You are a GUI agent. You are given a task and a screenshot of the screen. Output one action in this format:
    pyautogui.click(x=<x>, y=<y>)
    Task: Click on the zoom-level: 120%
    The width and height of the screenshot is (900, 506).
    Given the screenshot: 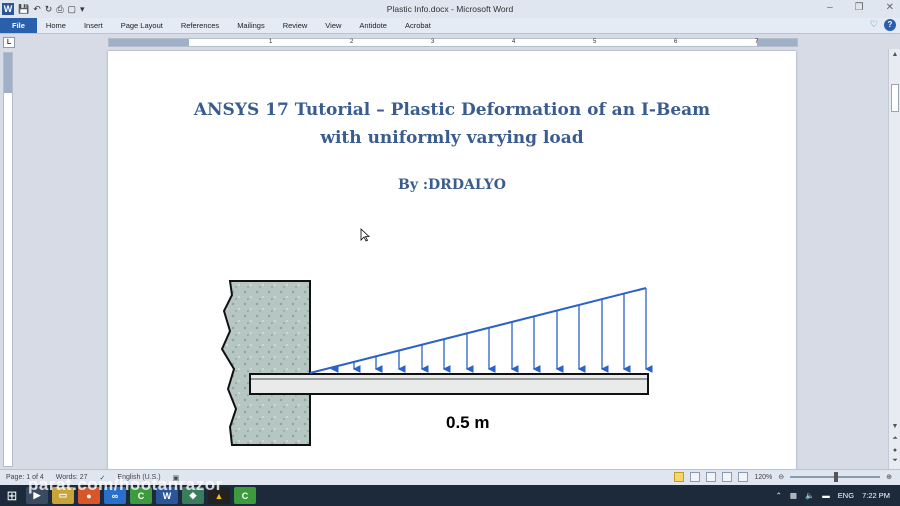 What is the action you would take?
    pyautogui.click(x=763, y=477)
    